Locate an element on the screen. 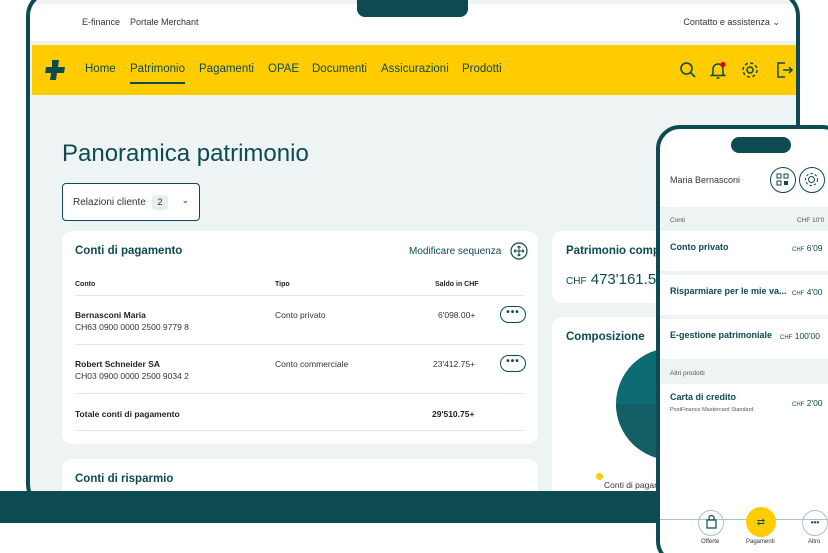  credit-card-currency: CHF is located at coordinates (798, 405).